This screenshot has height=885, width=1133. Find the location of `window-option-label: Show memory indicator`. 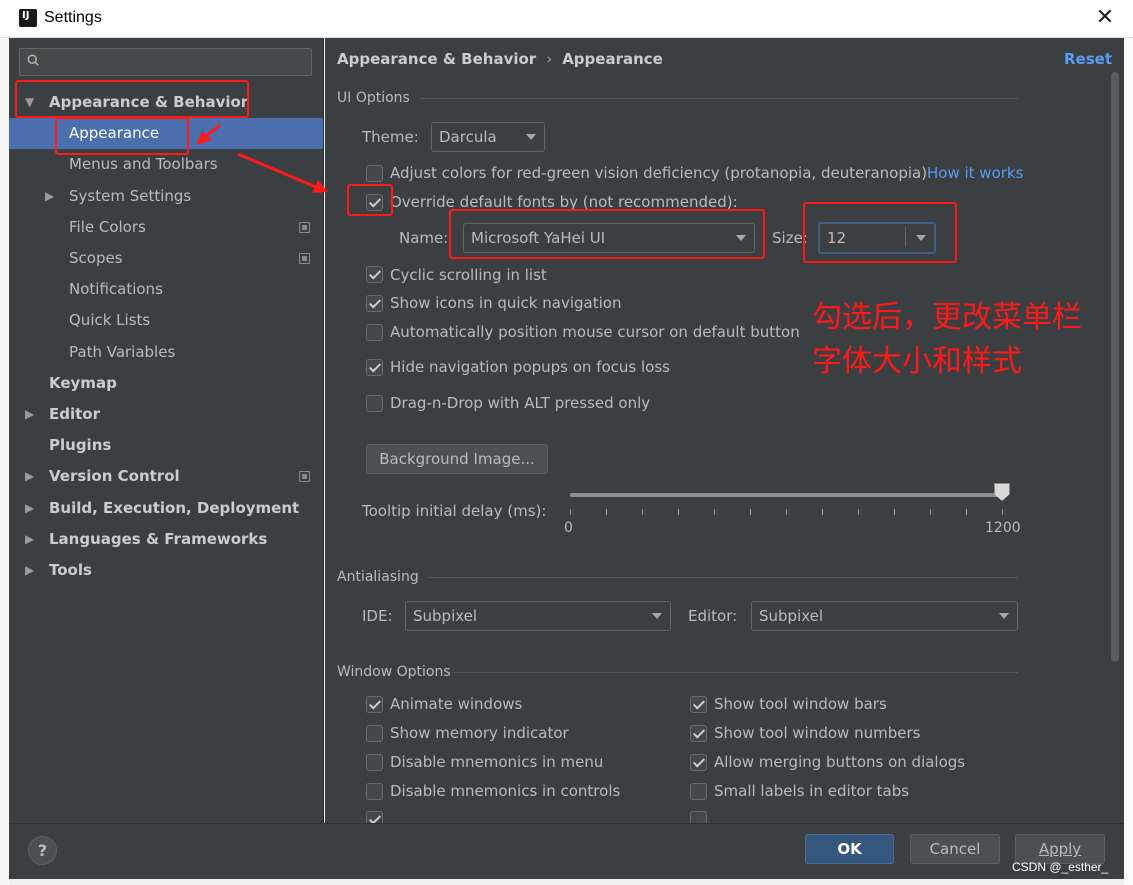

window-option-label: Show memory indicator is located at coordinates (479, 733).